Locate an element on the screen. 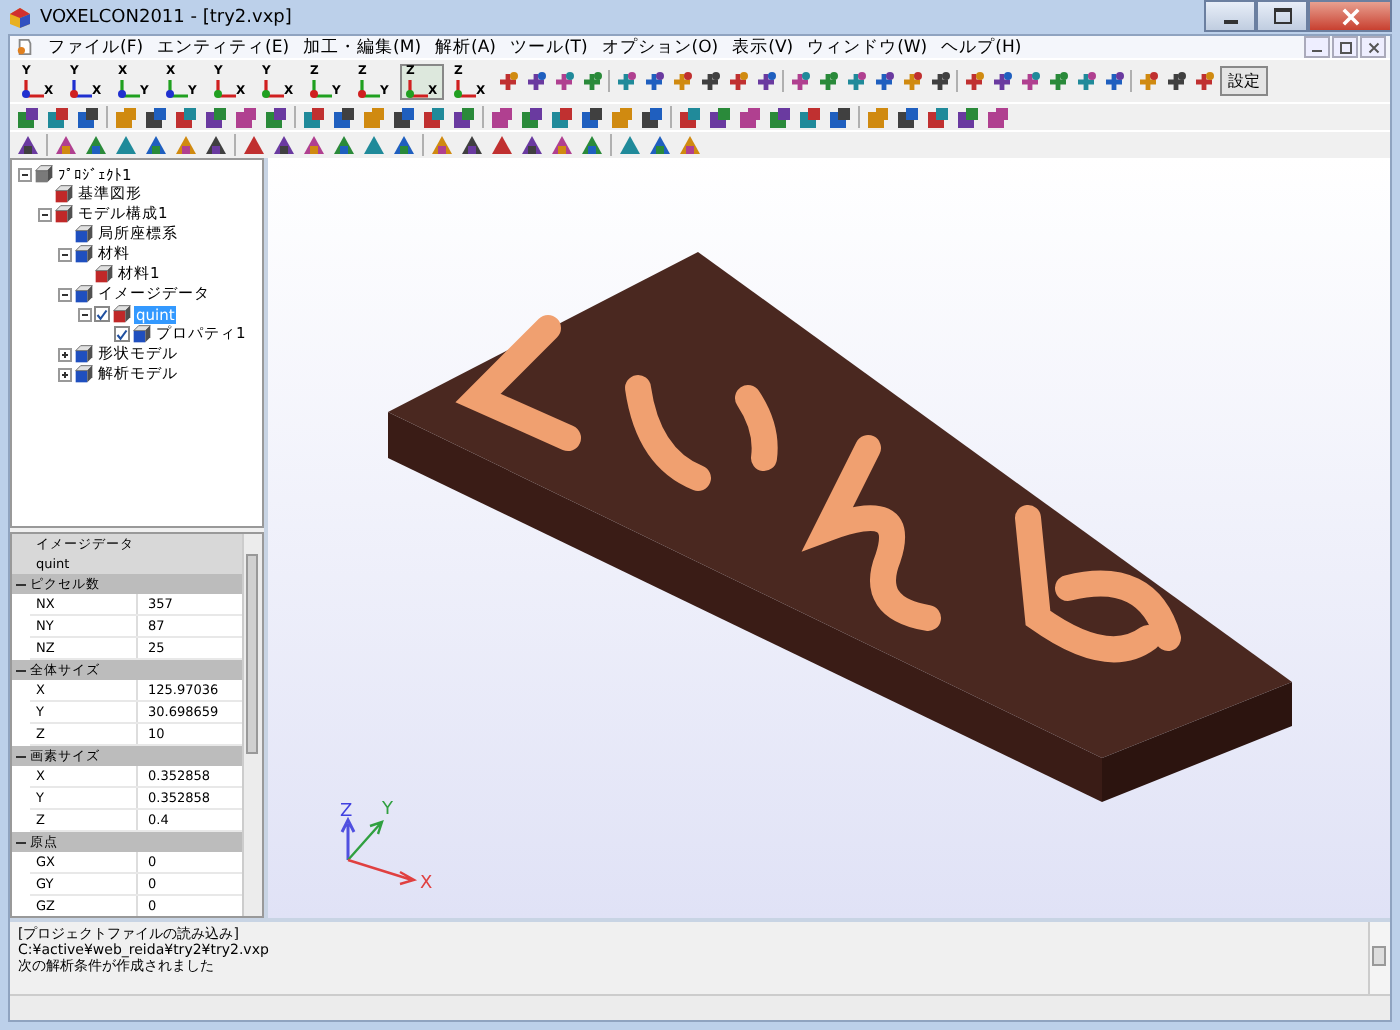  menu-item: ファイル(F) is located at coordinates (96, 47).